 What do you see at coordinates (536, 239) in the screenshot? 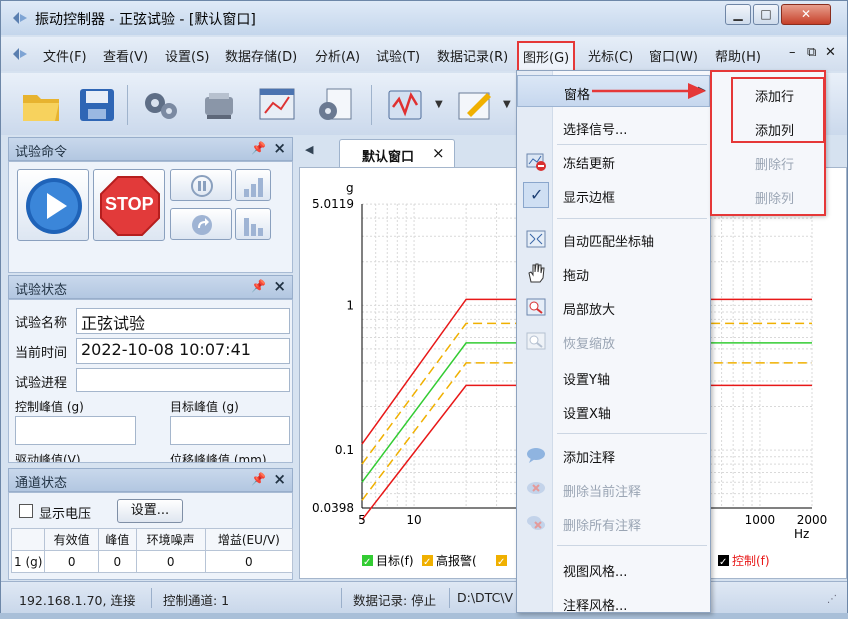
I see `autoscale-icon` at bounding box center [536, 239].